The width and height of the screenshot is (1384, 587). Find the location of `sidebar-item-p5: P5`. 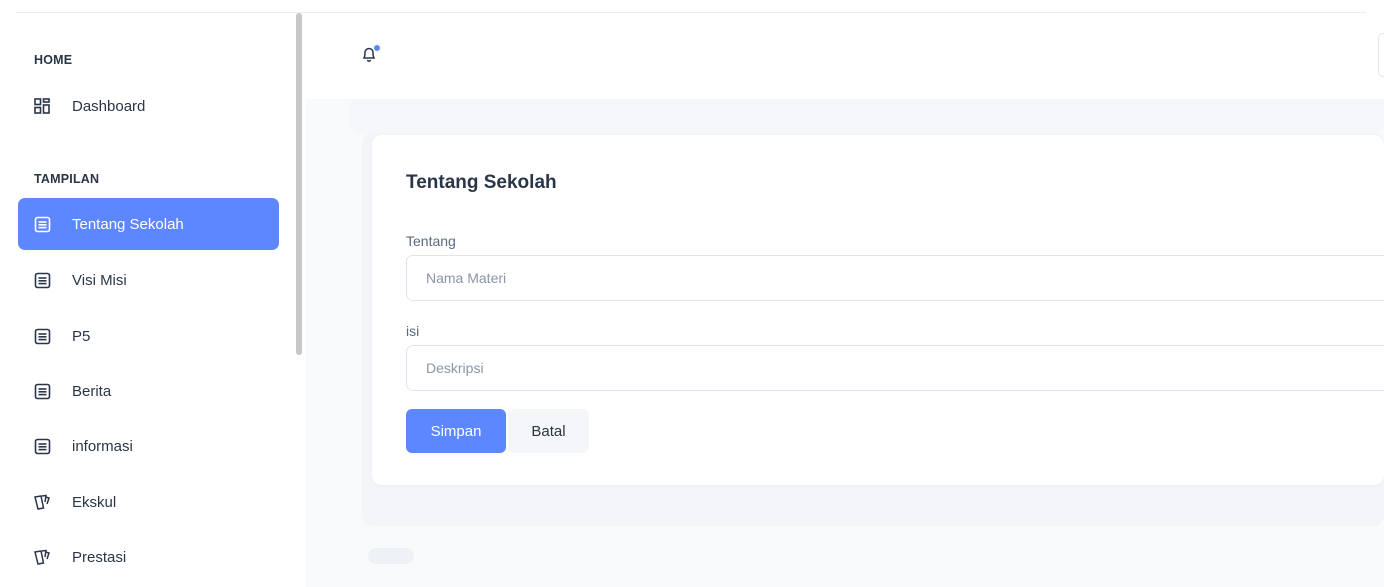

sidebar-item-p5: P5 is located at coordinates (148, 336).